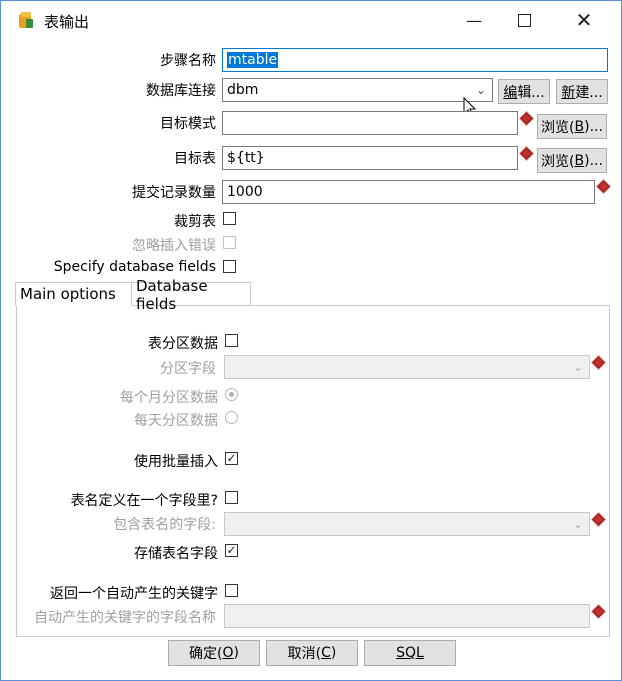 This screenshot has height=681, width=622. I want to click on maximize-button, so click(524, 20).